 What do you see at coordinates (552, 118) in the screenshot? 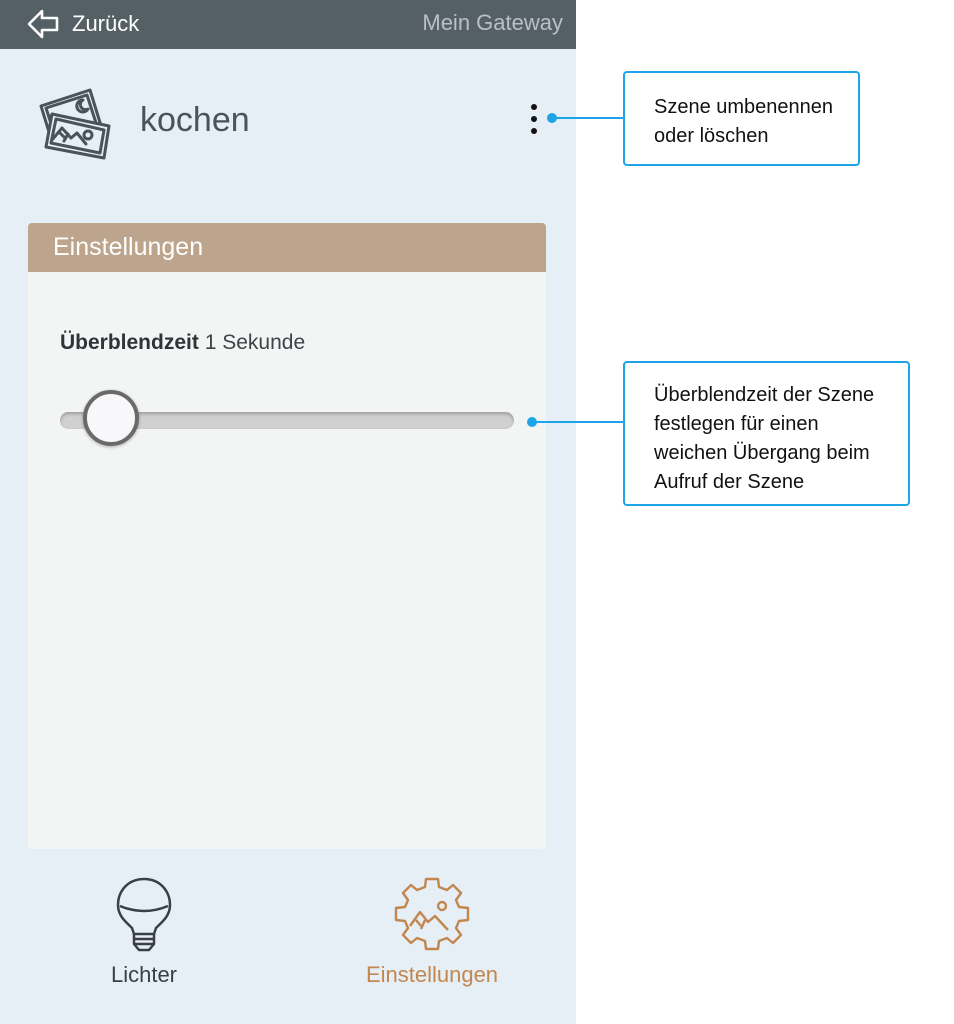
I see `callout-1-dot` at bounding box center [552, 118].